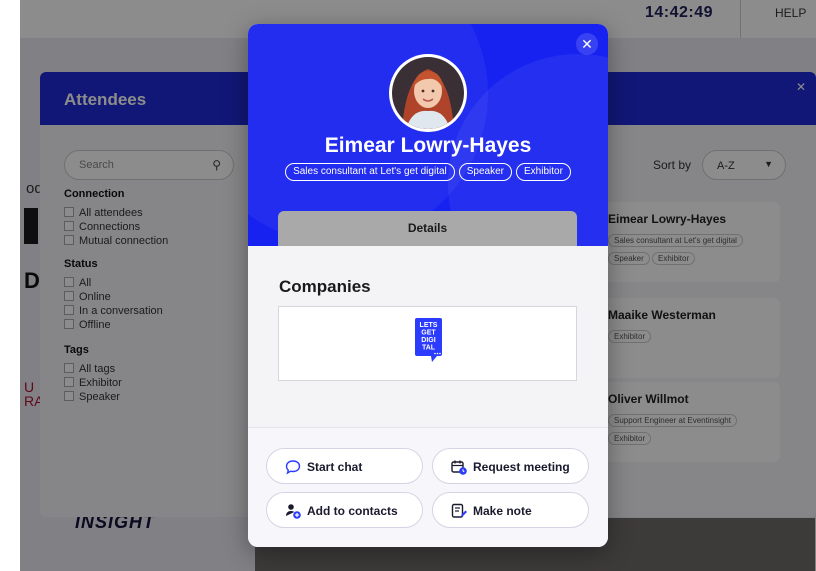 Image resolution: width=816 pixels, height=571 pixels. Describe the element at coordinates (10, 285) in the screenshot. I see `left-margin` at that location.